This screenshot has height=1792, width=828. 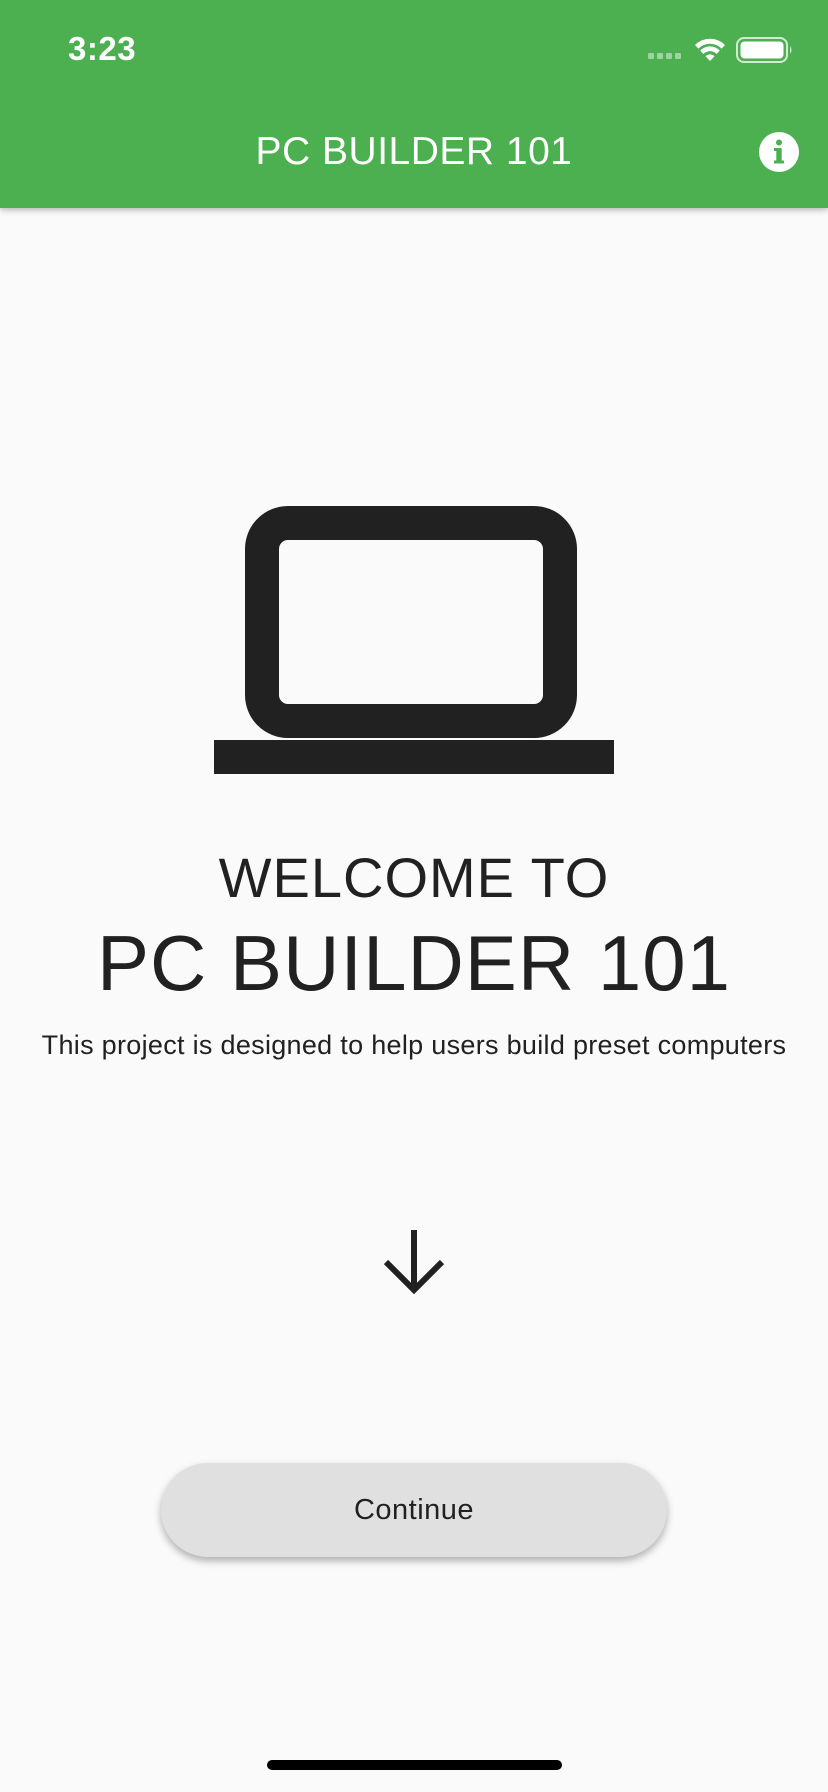 What do you see at coordinates (664, 56) in the screenshot?
I see `cellular-signal-icon` at bounding box center [664, 56].